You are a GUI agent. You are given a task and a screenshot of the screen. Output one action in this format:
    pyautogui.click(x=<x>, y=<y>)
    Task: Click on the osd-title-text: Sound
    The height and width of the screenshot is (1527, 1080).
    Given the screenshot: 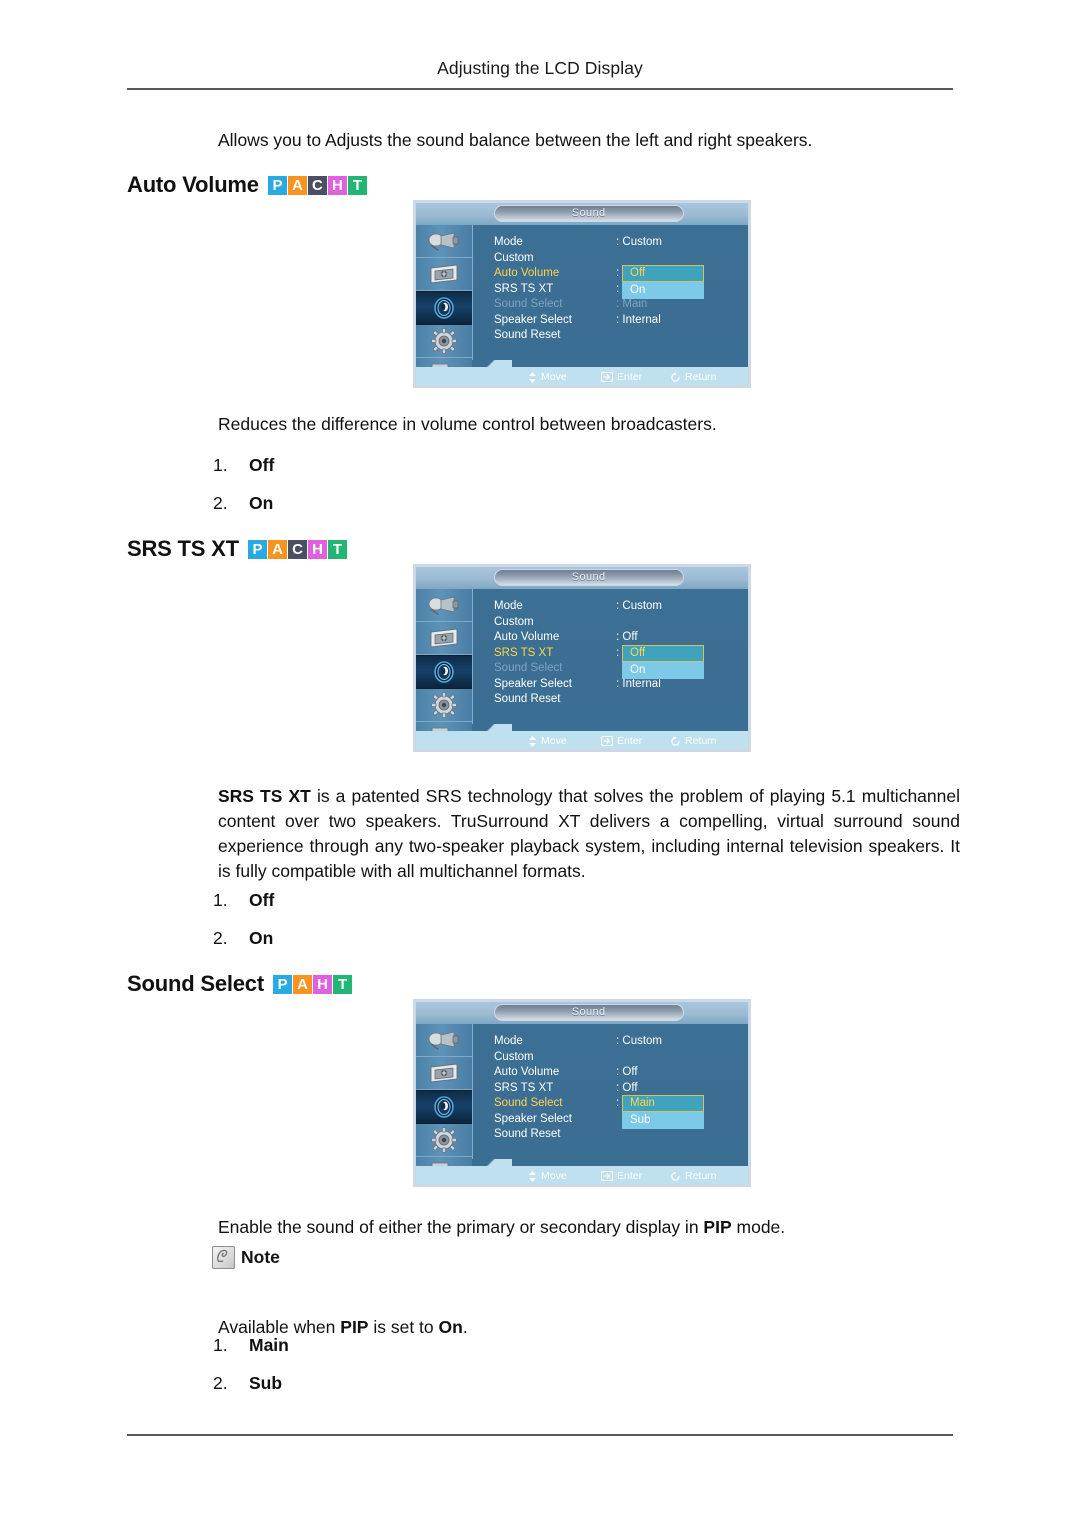 What is the action you would take?
    pyautogui.click(x=588, y=213)
    